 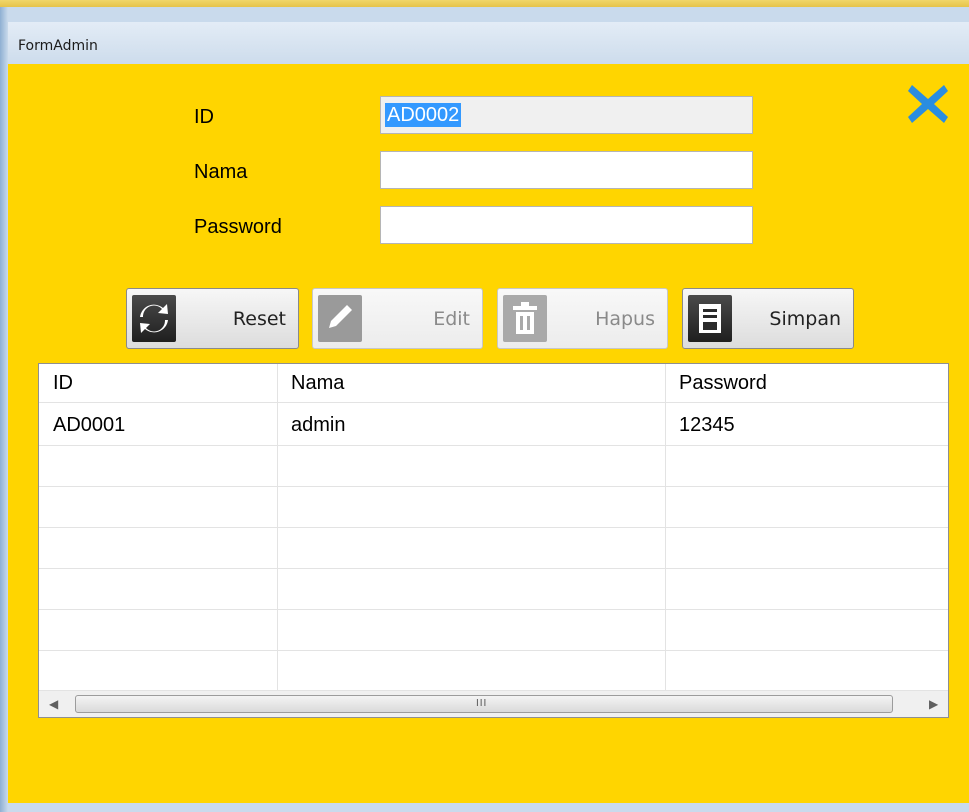 What do you see at coordinates (582, 318) in the screenshot?
I see `hapus-button: Hapus` at bounding box center [582, 318].